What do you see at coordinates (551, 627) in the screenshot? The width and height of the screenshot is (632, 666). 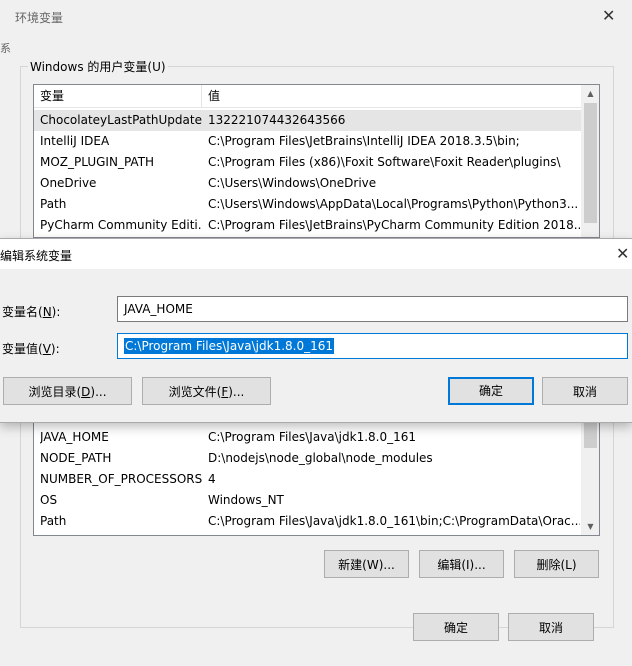 I see `env-cancel-button: 取消` at bounding box center [551, 627].